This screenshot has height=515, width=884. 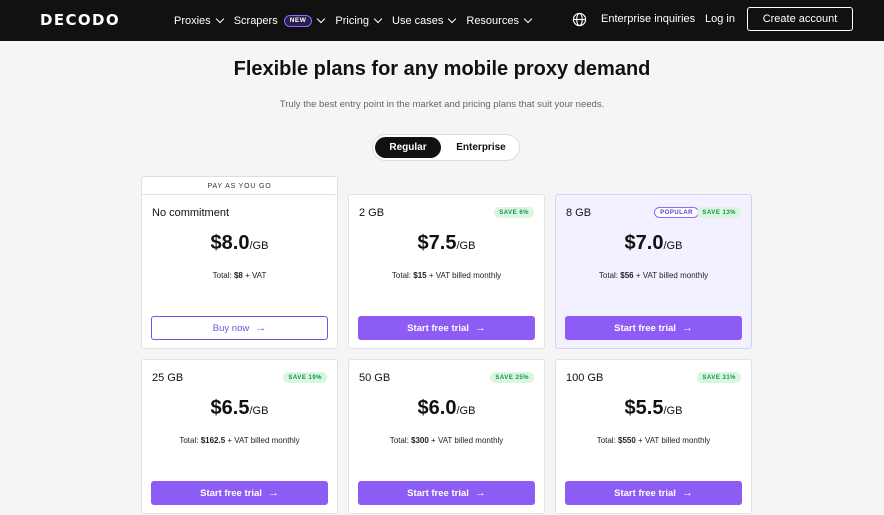 What do you see at coordinates (579, 19) in the screenshot?
I see `globe-icon` at bounding box center [579, 19].